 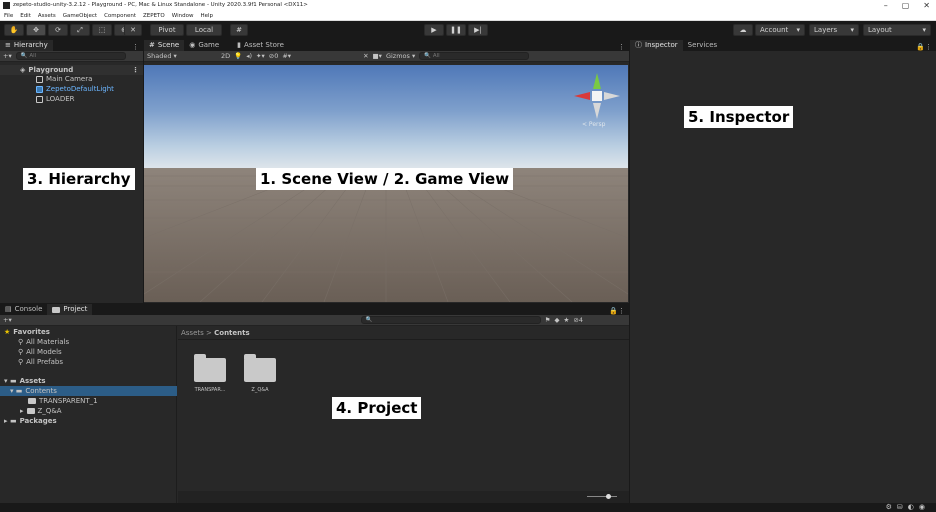 I want to click on tools-icon: ✕, so click(x=365, y=56).